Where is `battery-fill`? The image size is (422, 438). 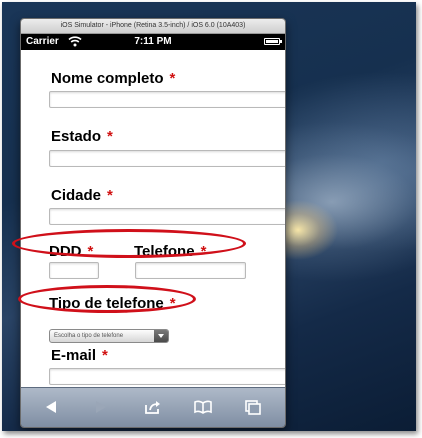
battery-fill is located at coordinates (272, 41).